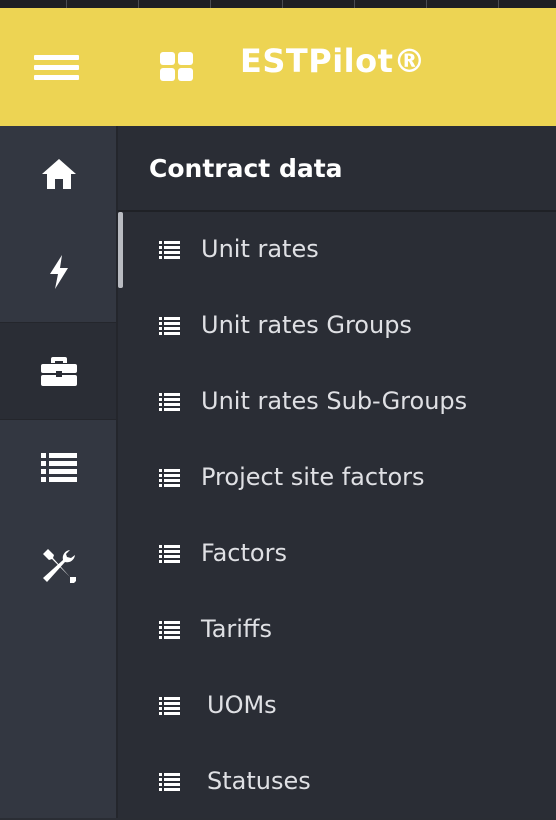 This screenshot has width=556, height=820. I want to click on menu-item-unit-rates: Unit rates, so click(337, 250).